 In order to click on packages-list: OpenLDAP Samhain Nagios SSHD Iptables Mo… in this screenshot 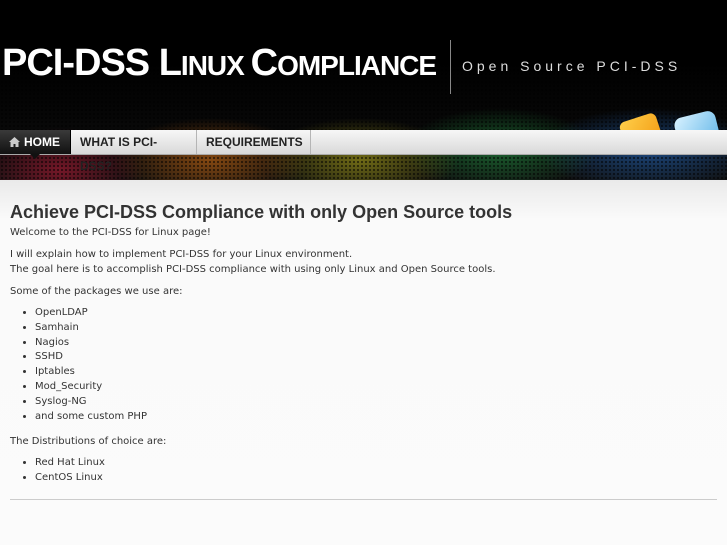, I will do `click(78, 365)`.